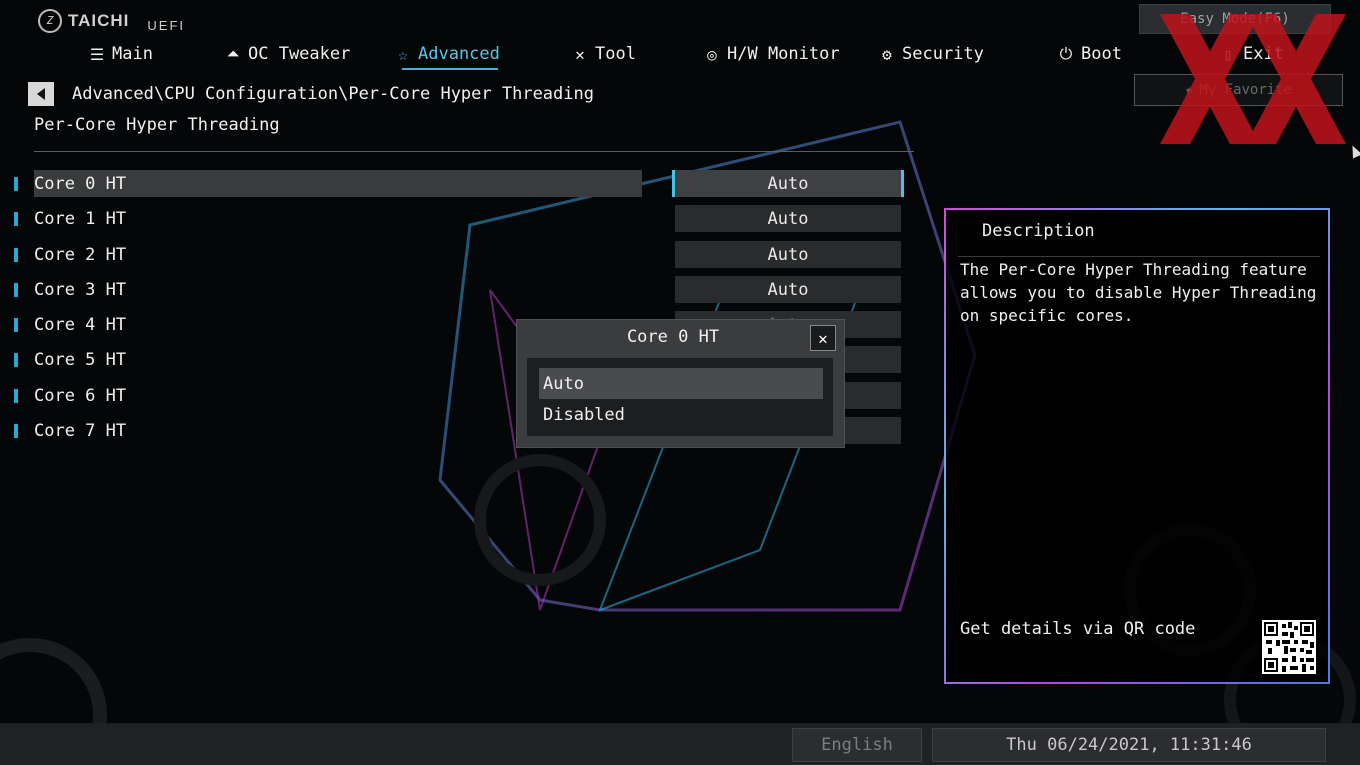  Describe the element at coordinates (1078, 629) in the screenshot. I see `qr-label: Get details via QR code` at that location.